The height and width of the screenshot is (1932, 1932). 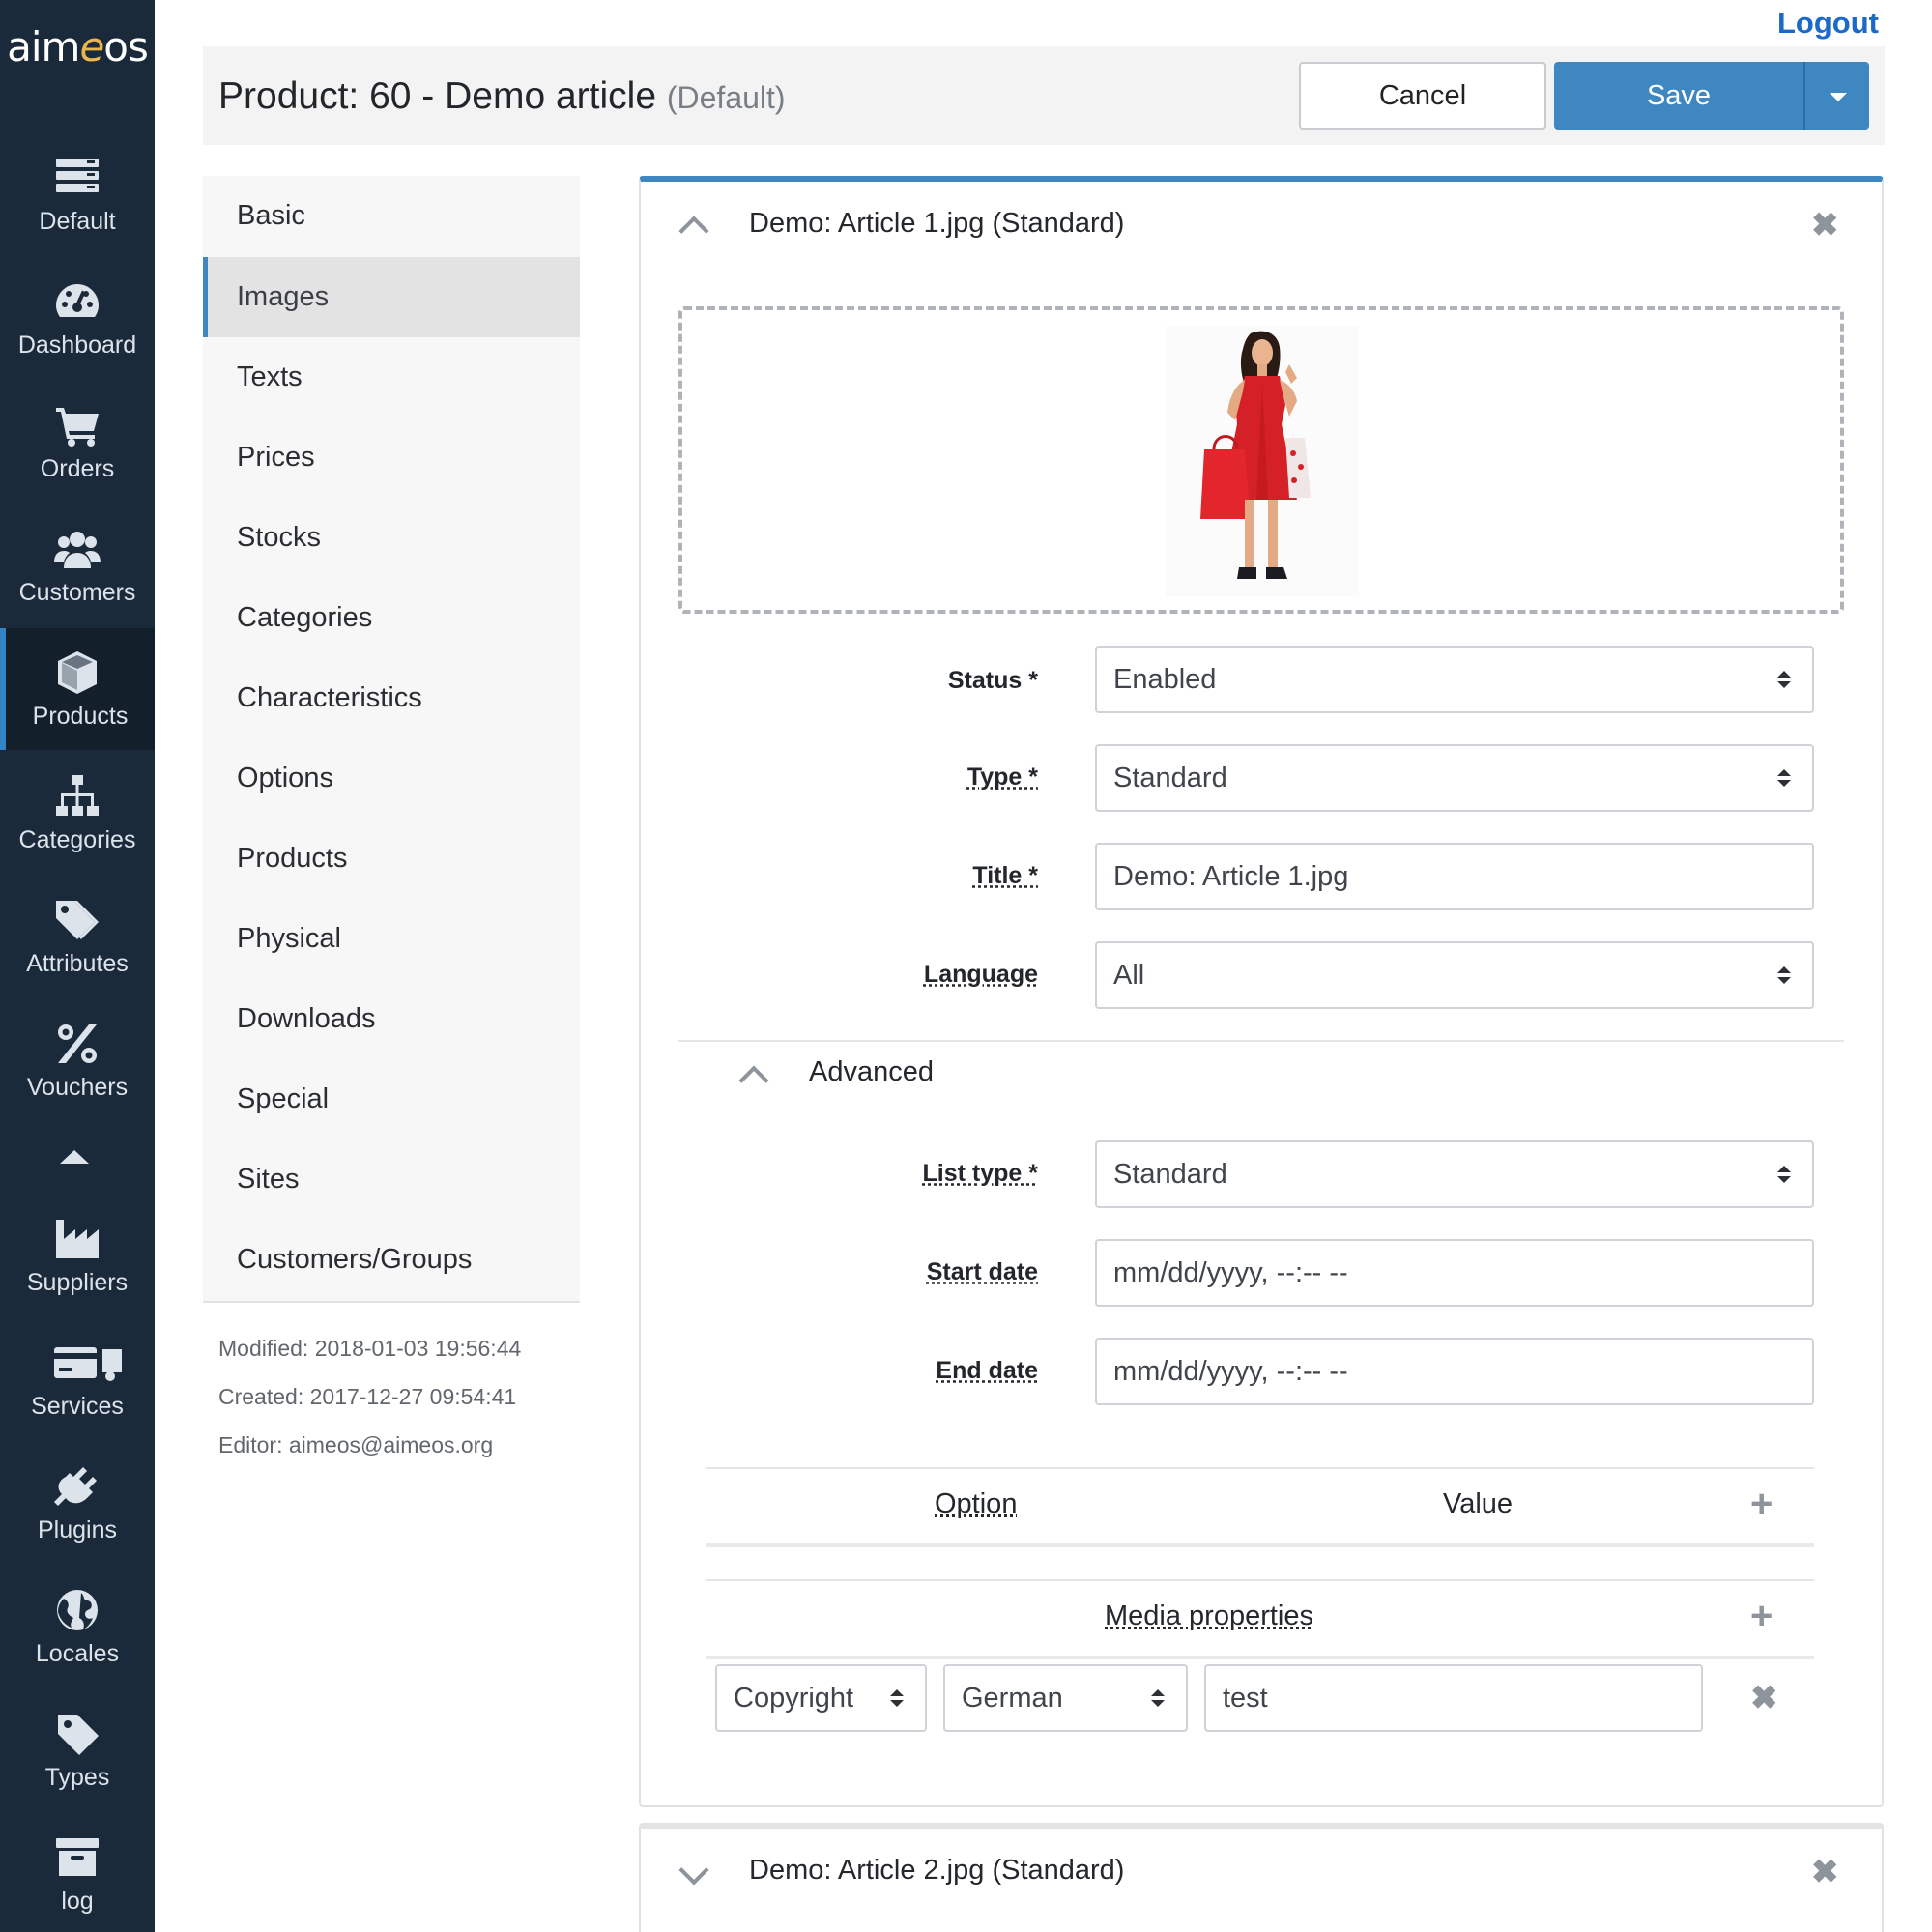 I want to click on status-label: Status *, so click(x=993, y=680).